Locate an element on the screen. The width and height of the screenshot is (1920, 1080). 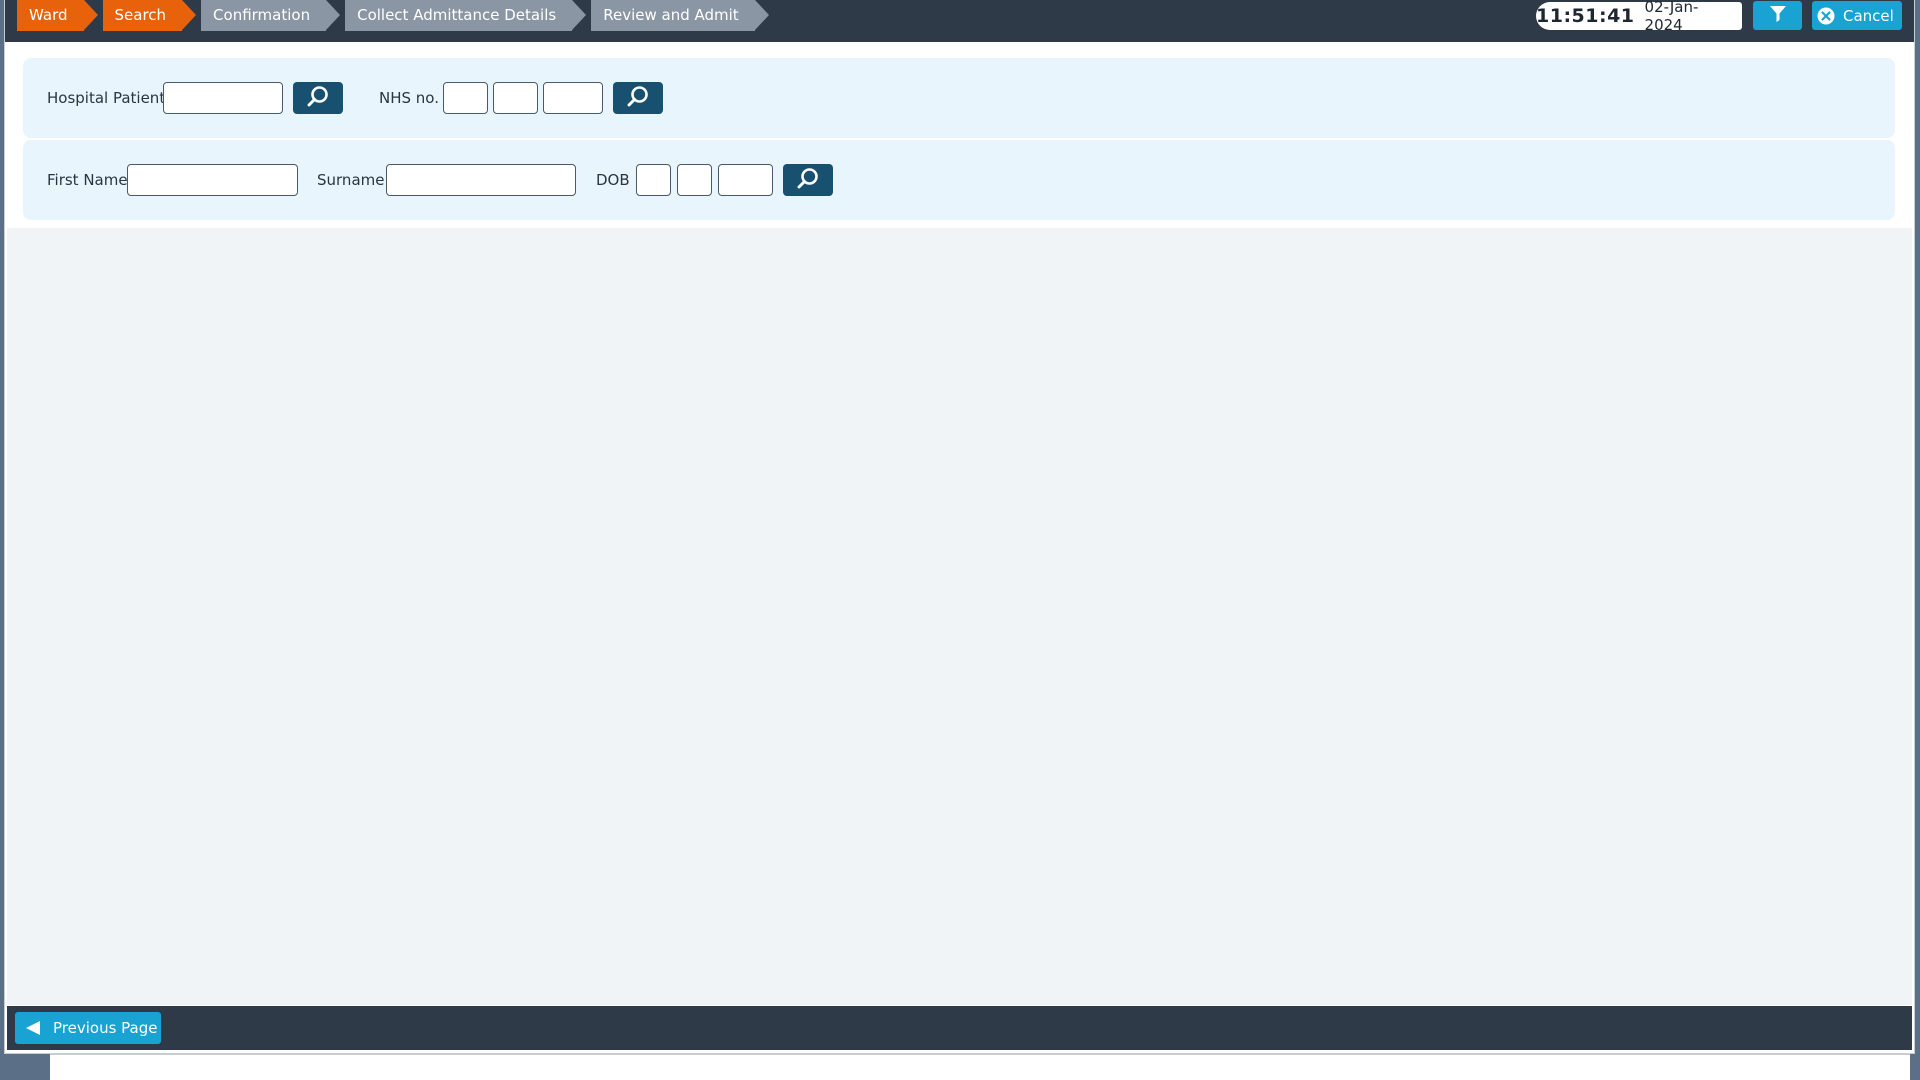
background-window-strip is located at coordinates (980, 1067).